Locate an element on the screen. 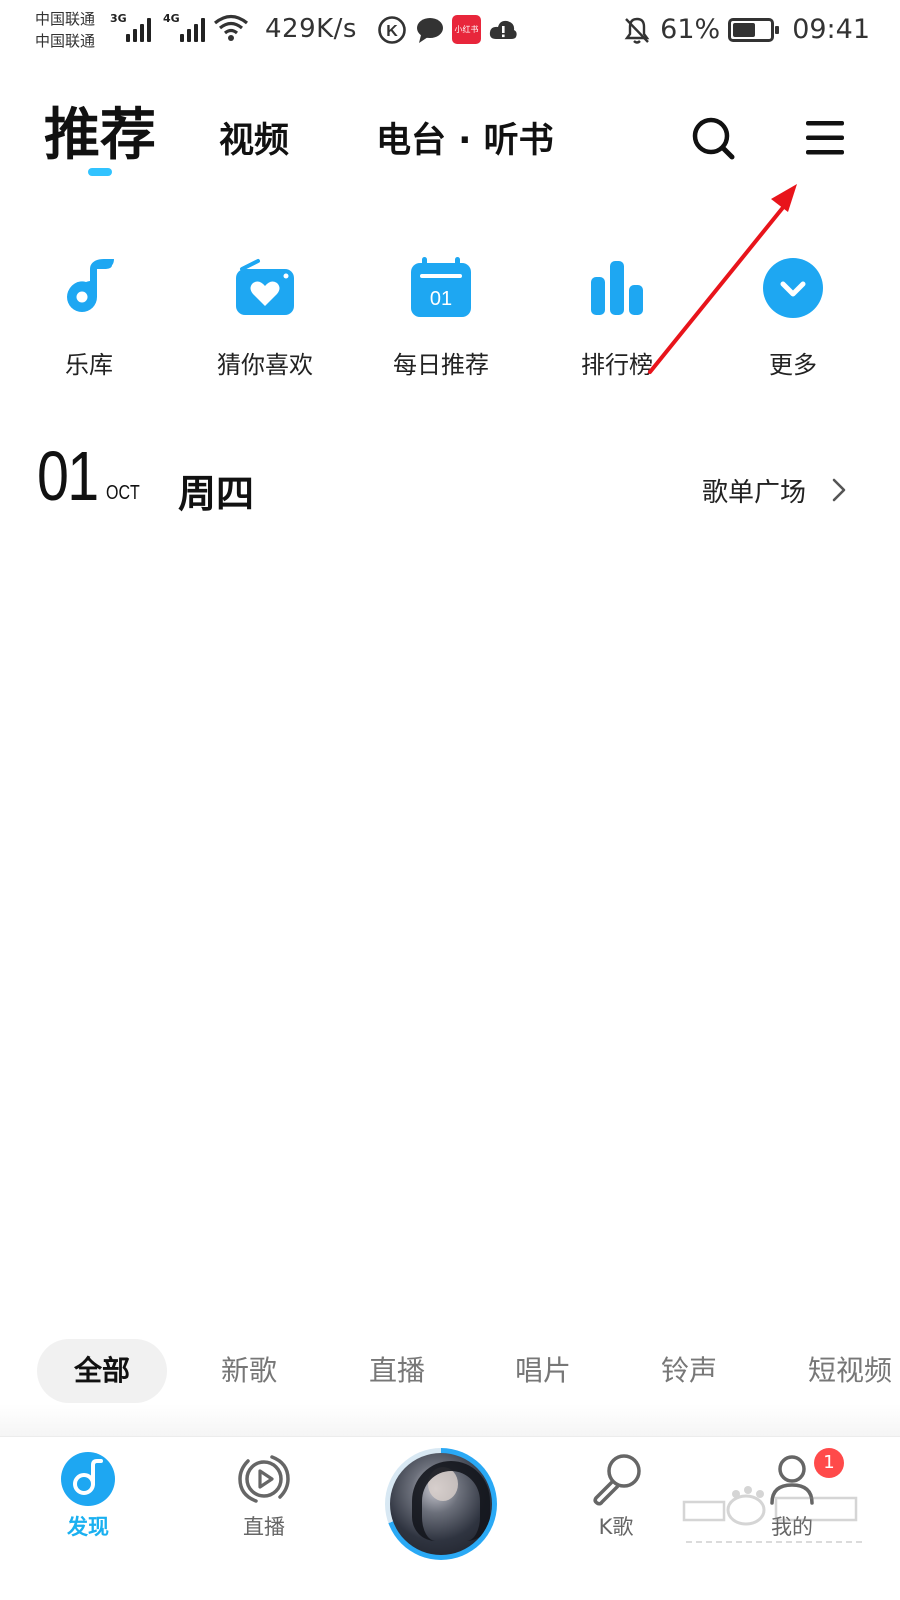  battery-icon is located at coordinates (754, 29).